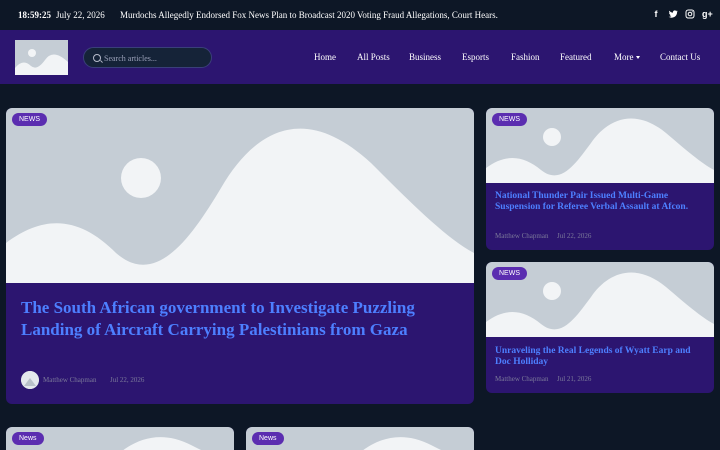 The width and height of the screenshot is (720, 450). Describe the element at coordinates (576, 57) in the screenshot. I see `nav-featured: Featured` at that location.